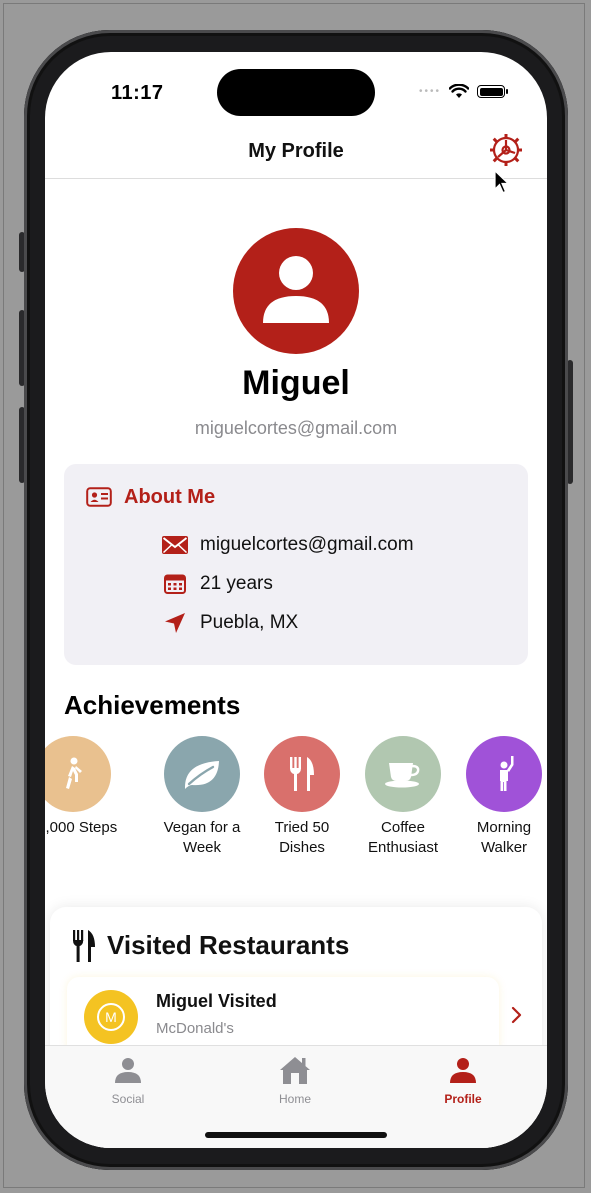  What do you see at coordinates (492, 91) in the screenshot?
I see `battery-icon` at bounding box center [492, 91].